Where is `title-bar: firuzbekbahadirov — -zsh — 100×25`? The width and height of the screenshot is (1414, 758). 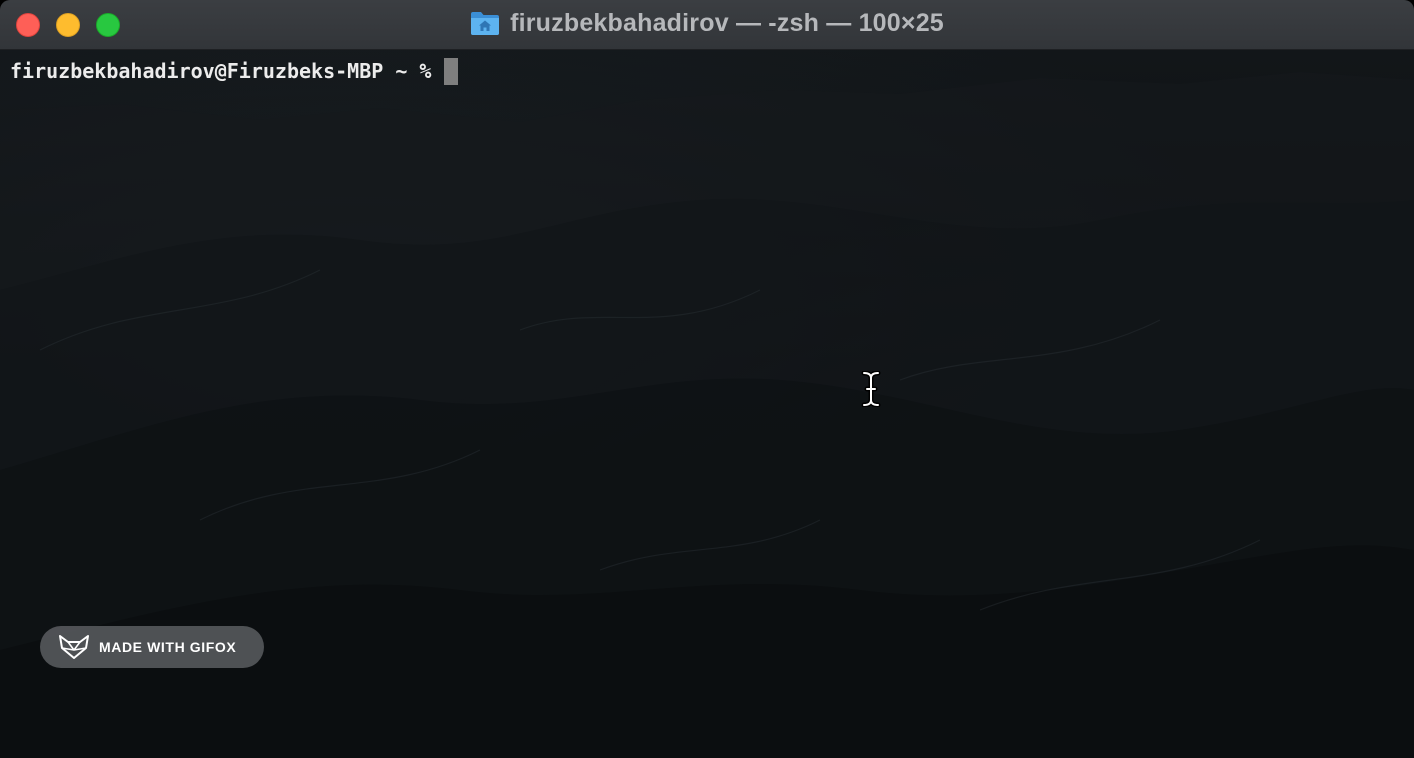 title-bar: firuzbekbahadirov — -zsh — 100×25 is located at coordinates (707, 25).